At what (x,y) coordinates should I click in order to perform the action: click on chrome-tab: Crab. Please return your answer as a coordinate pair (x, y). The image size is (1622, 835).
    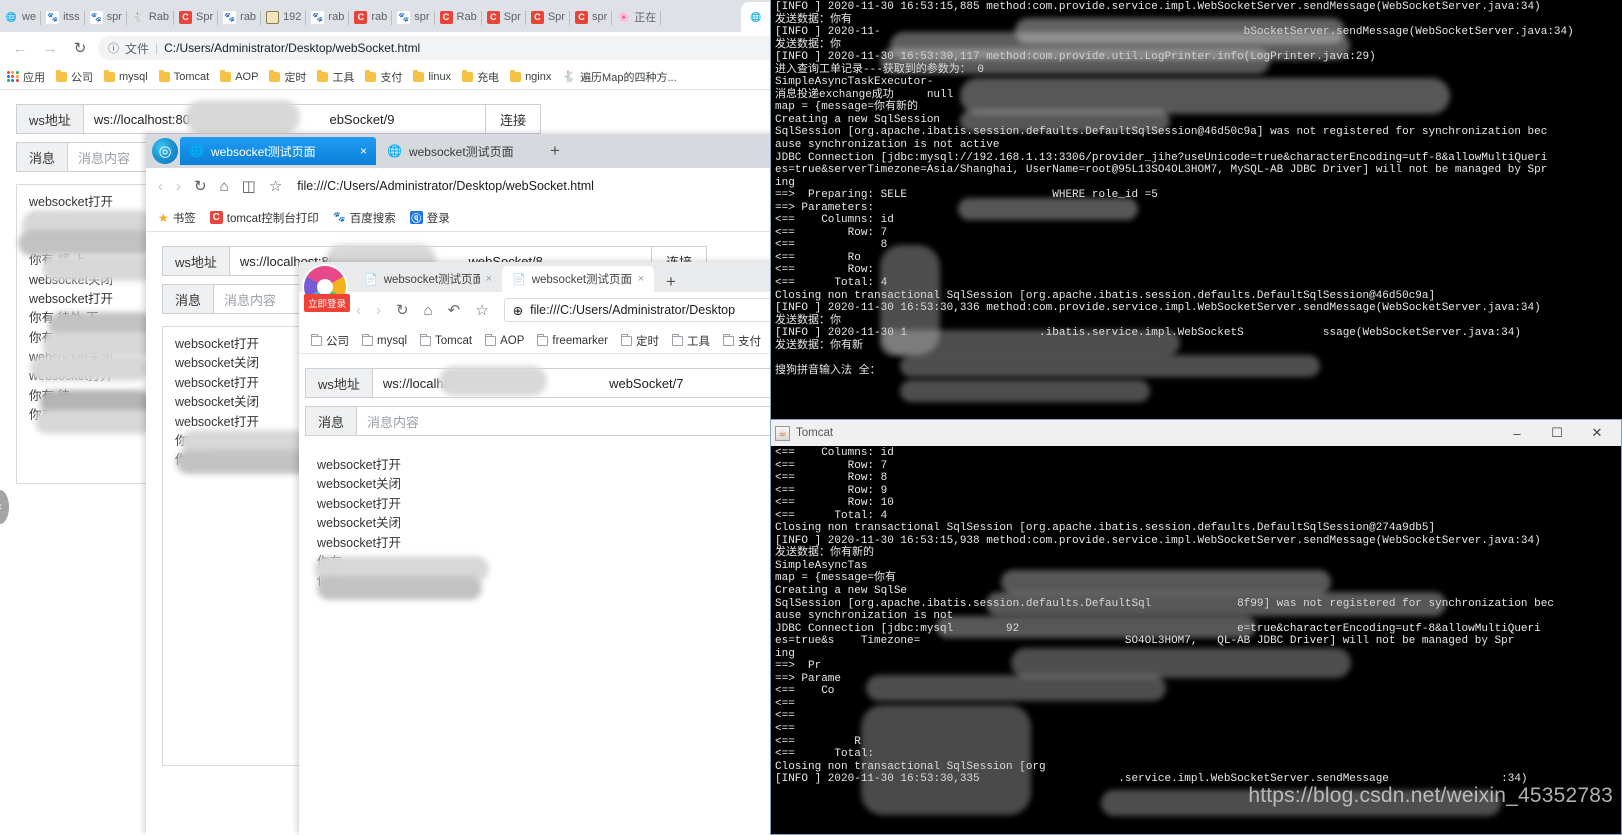
    Looking at the image, I should click on (371, 17).